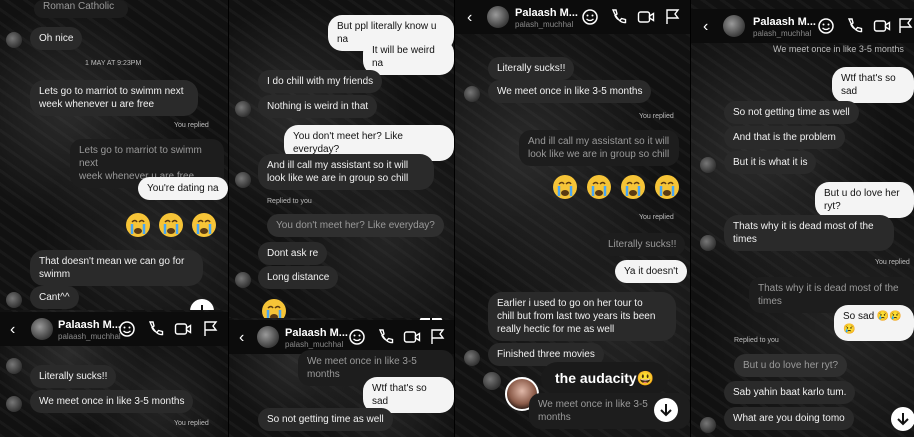  Describe the element at coordinates (873, 85) in the screenshot. I see `message-wtf-sad: Wtf that's so sad` at that location.